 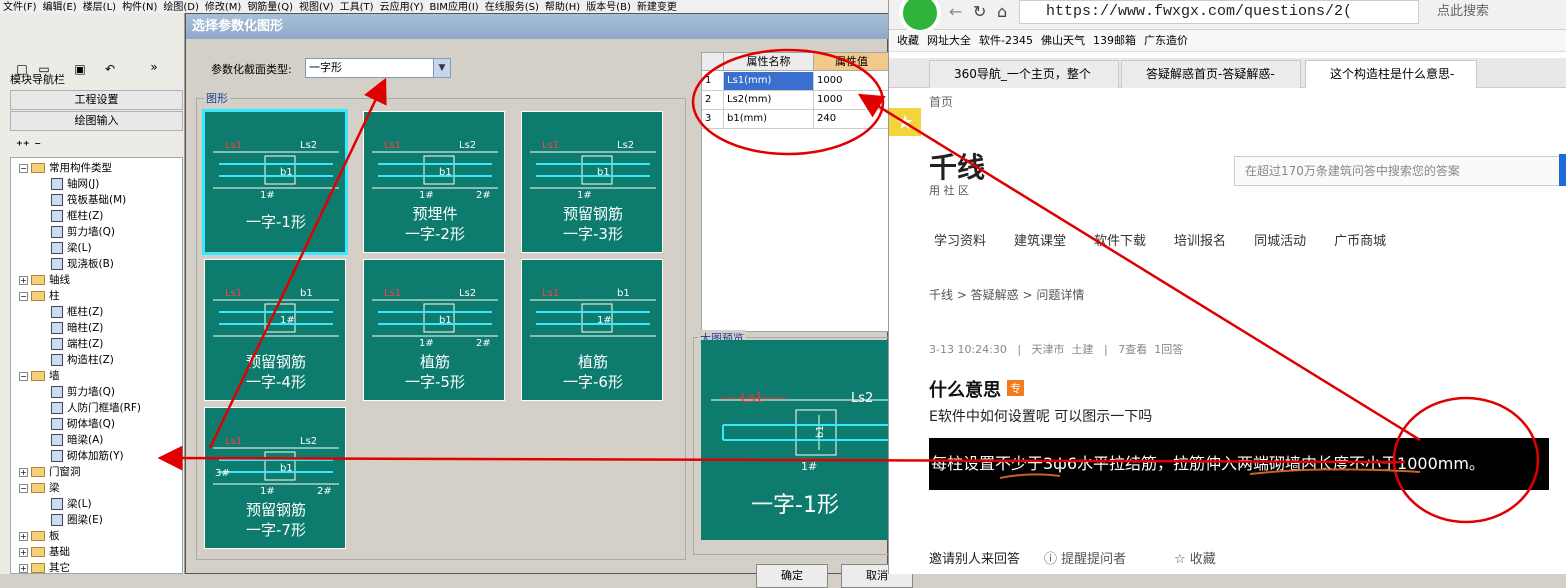 What do you see at coordinates (154, 67) in the screenshot?
I see `more-icon: »` at bounding box center [154, 67].